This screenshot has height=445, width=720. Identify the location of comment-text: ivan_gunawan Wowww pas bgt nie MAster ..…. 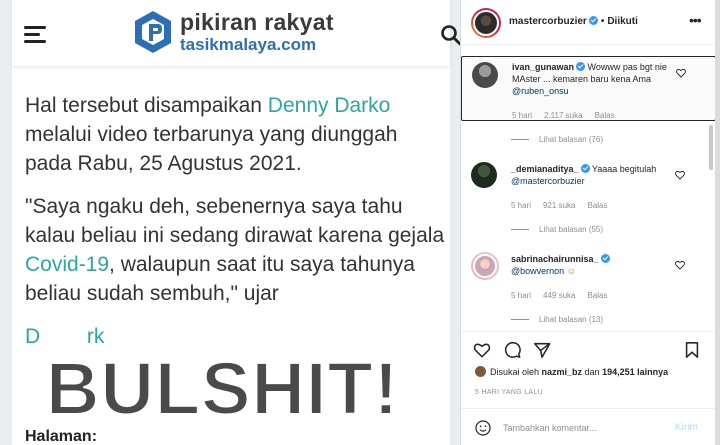
(592, 79).